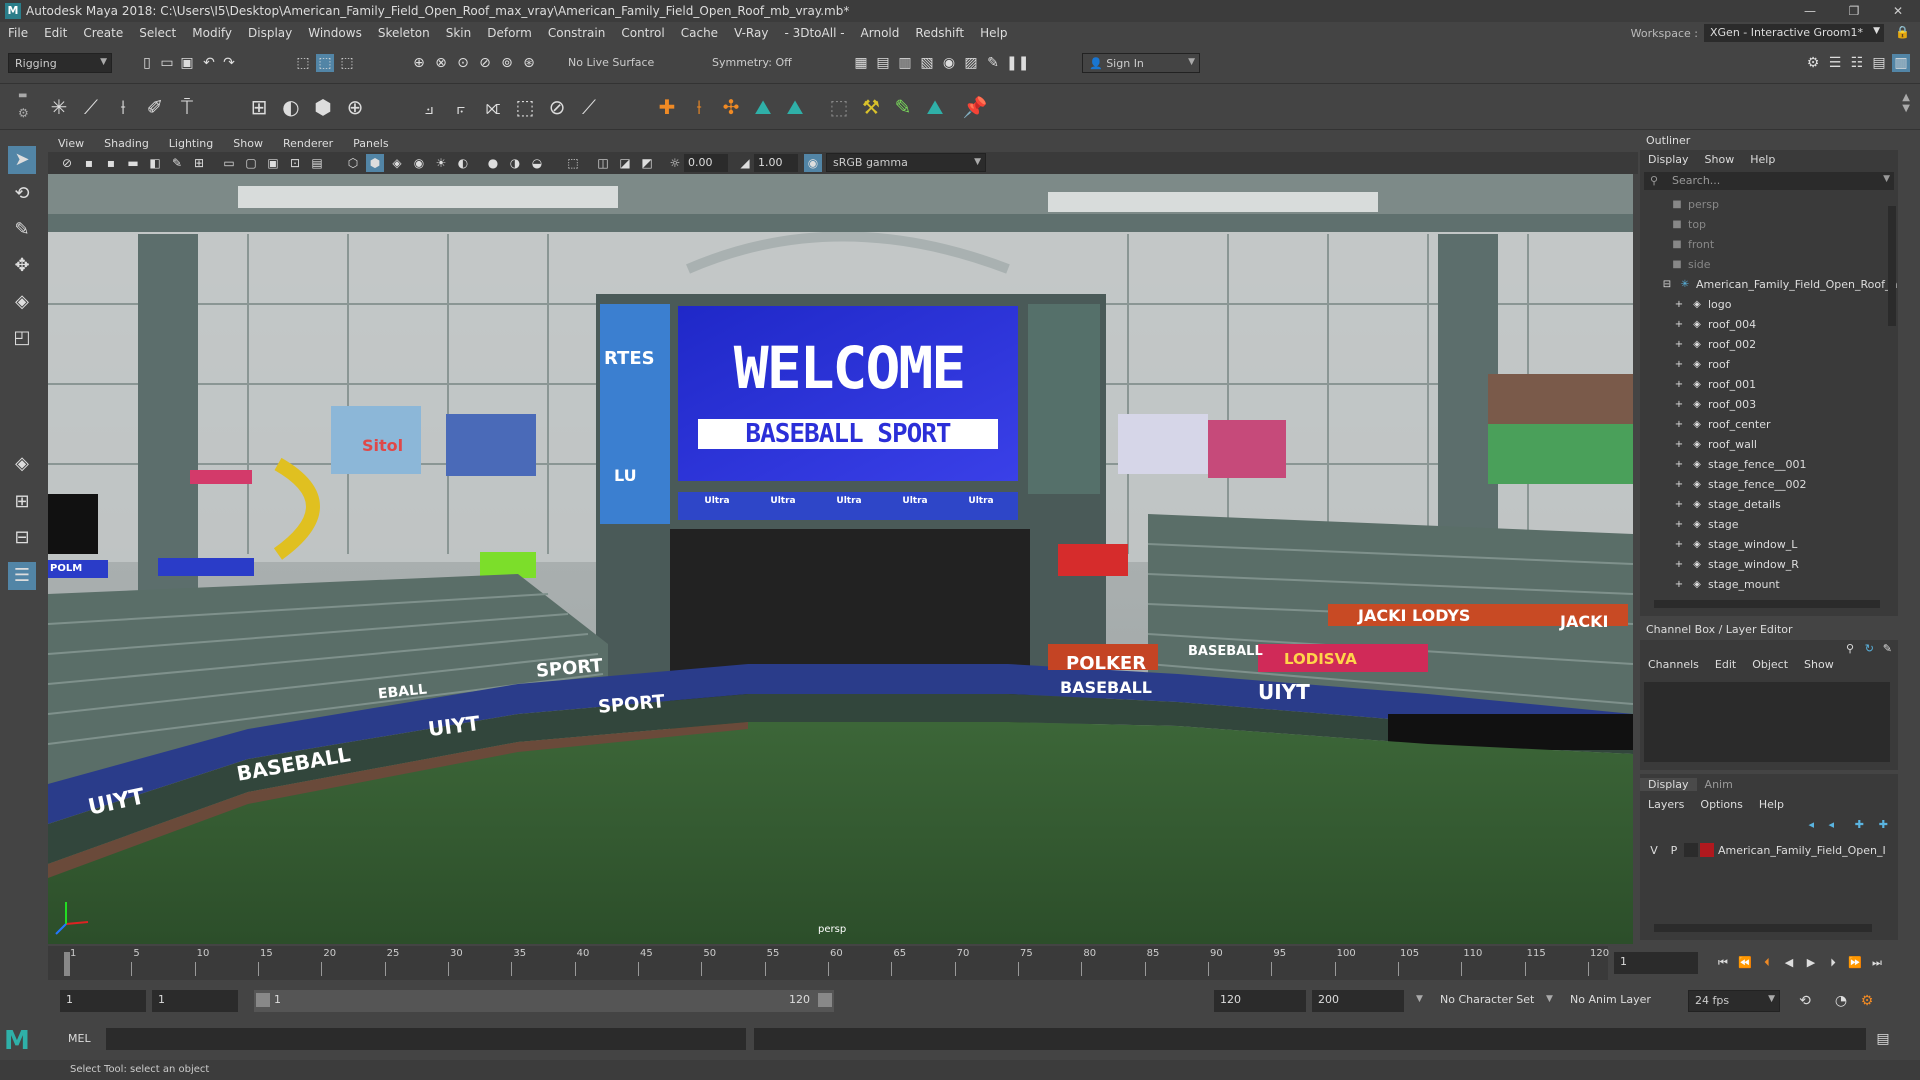  Describe the element at coordinates (1691, 850) in the screenshot. I see `layer-display-type` at that location.